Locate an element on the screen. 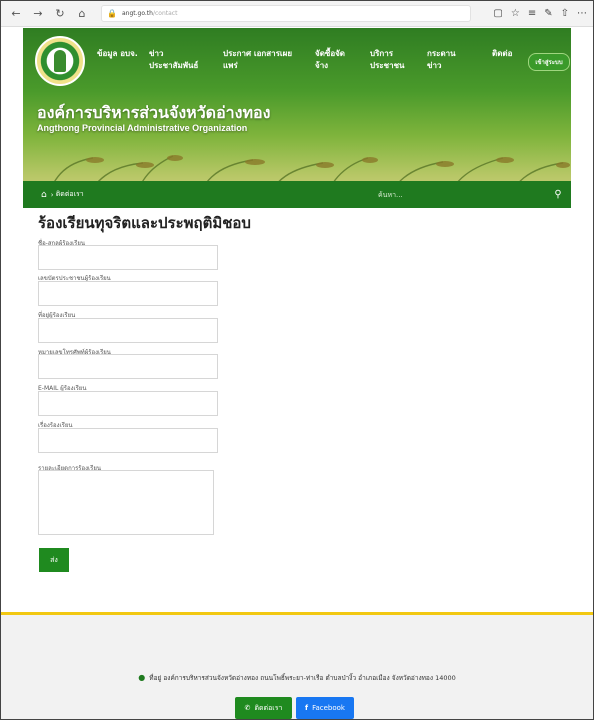  map-pin-icon: ● is located at coordinates (142, 677).